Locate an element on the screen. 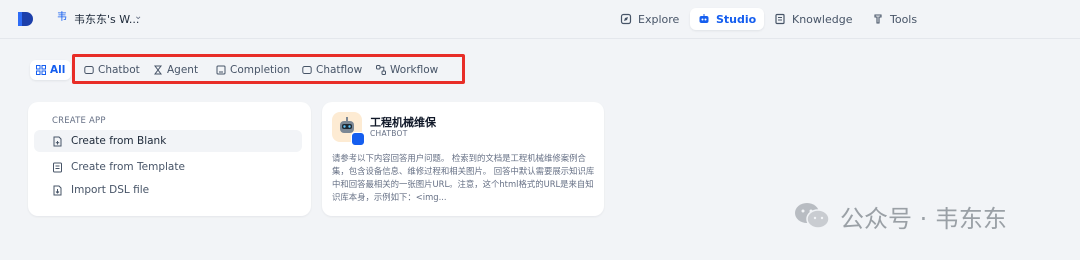 This screenshot has height=260, width=1080. book-icon is located at coordinates (780, 19).